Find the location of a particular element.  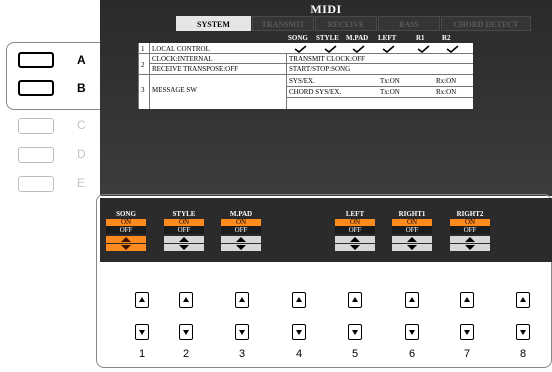

song-up-control is located at coordinates (126, 239).